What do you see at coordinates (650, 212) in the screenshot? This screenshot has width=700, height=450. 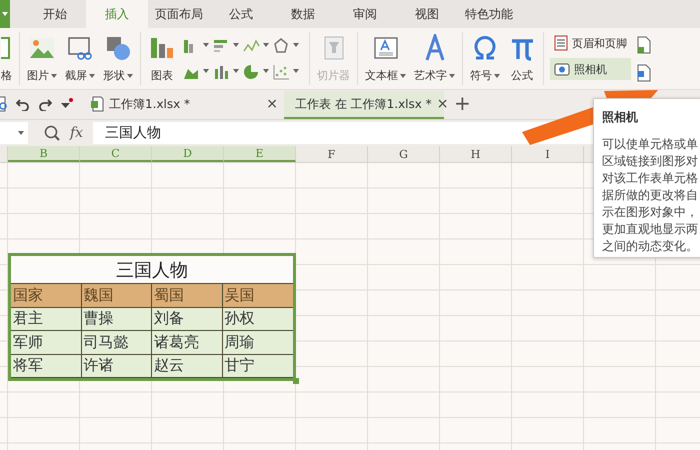 I see `tooltip-text: 示在图形对象中，` at bounding box center [650, 212].